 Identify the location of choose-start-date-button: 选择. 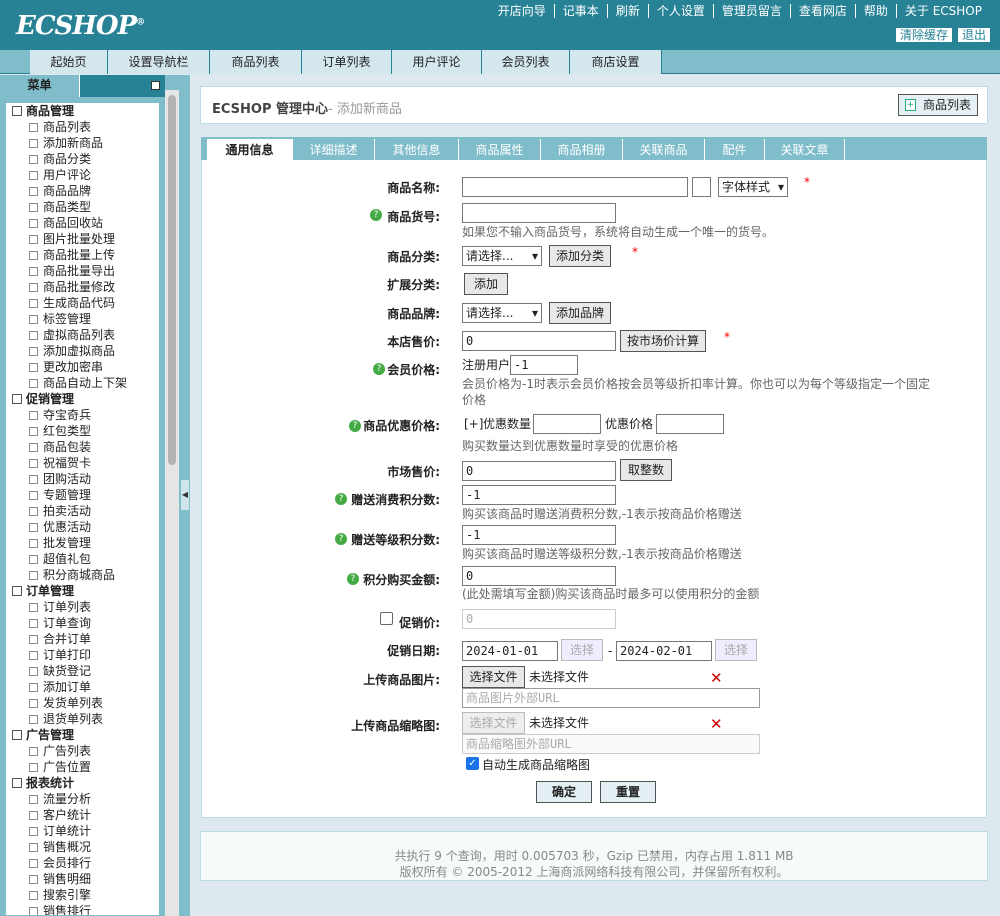
(582, 650).